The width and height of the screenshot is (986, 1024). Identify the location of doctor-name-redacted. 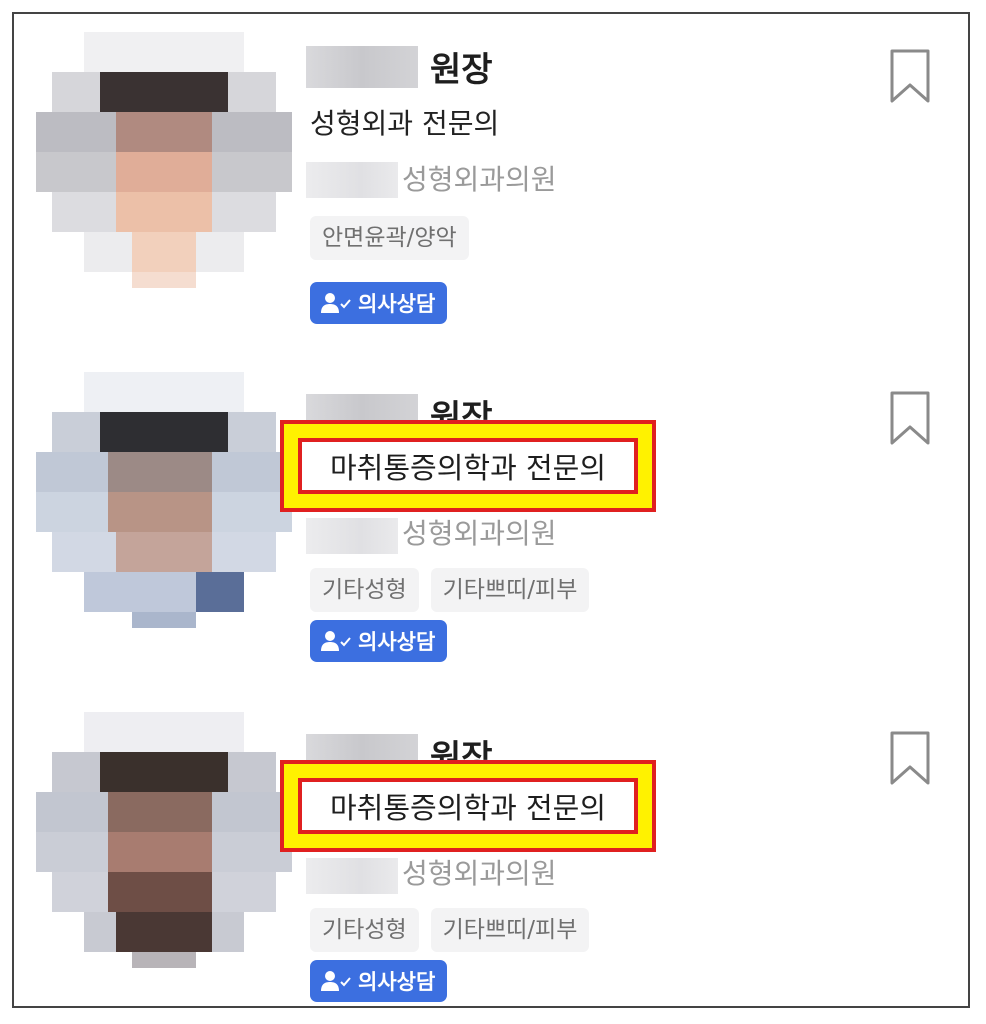
(362, 67).